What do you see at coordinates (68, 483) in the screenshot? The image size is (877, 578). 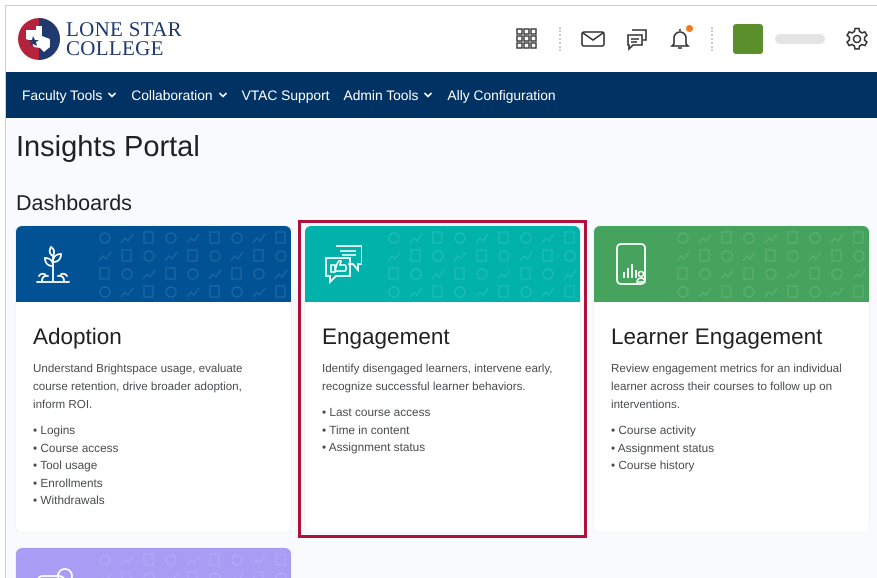 I see `metric-item: • Enrollments` at bounding box center [68, 483].